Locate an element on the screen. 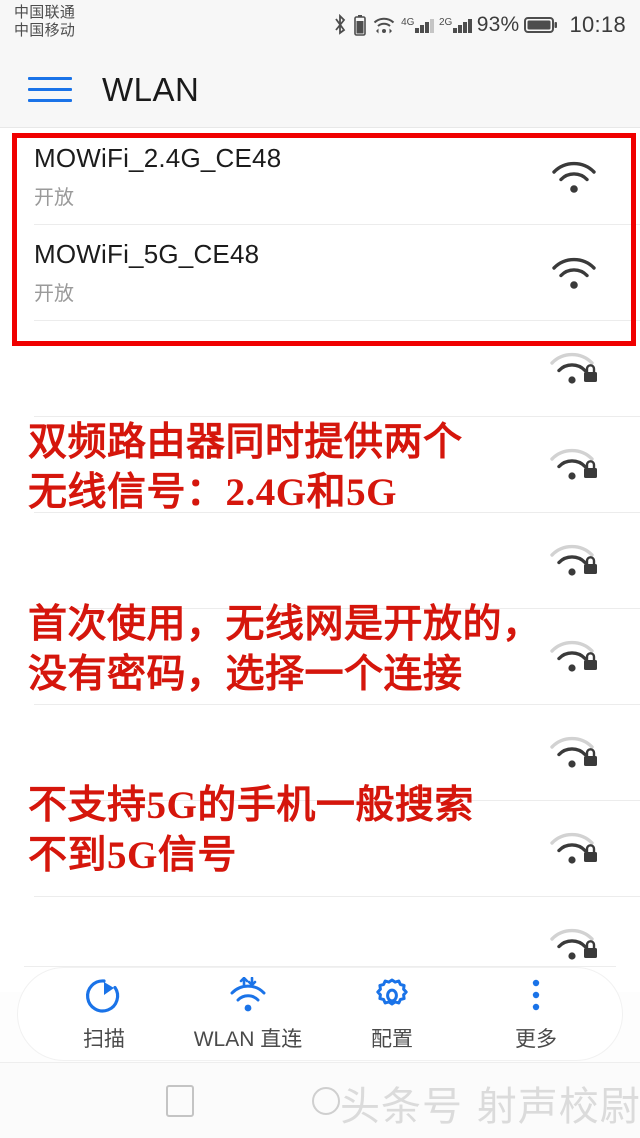 The height and width of the screenshot is (1138, 640). status-time: 10:18 is located at coordinates (597, 24).